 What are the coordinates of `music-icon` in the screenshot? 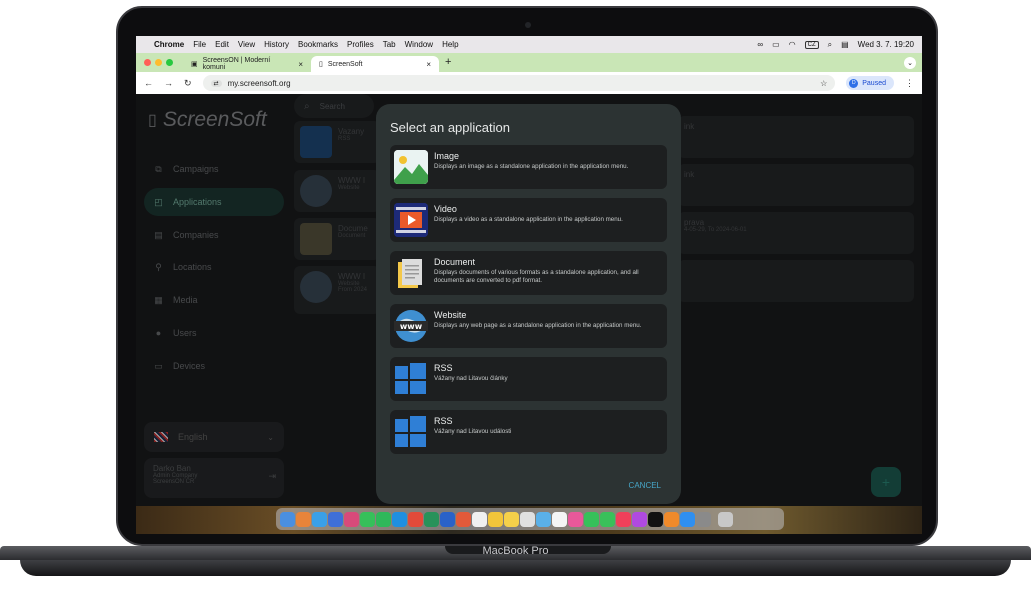 It's located at (623, 519).